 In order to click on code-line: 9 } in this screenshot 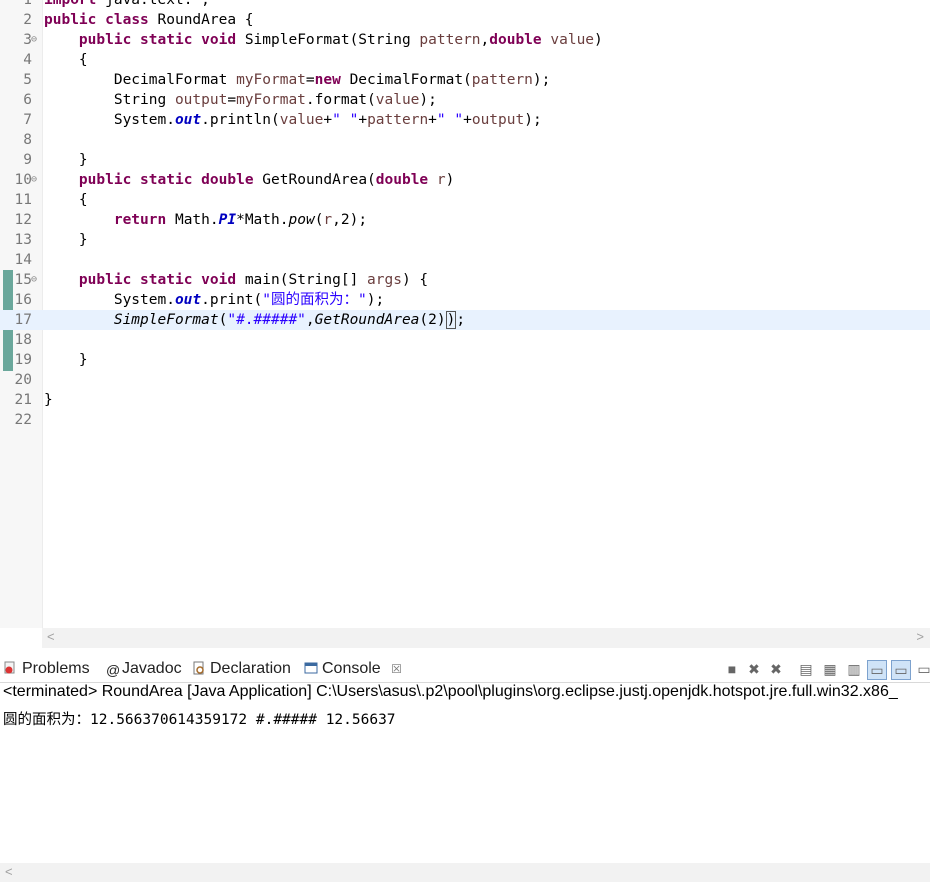, I will do `click(465, 160)`.